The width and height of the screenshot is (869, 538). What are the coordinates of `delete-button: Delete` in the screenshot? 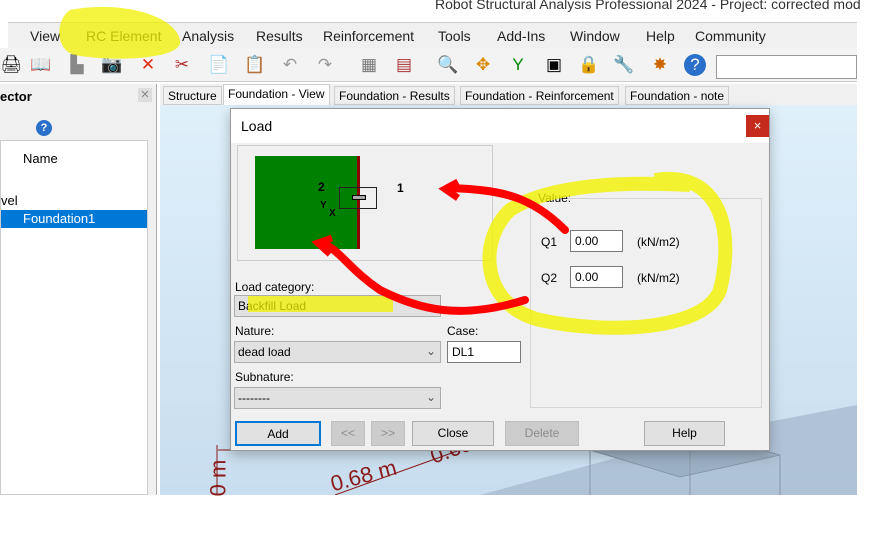 It's located at (542, 433).